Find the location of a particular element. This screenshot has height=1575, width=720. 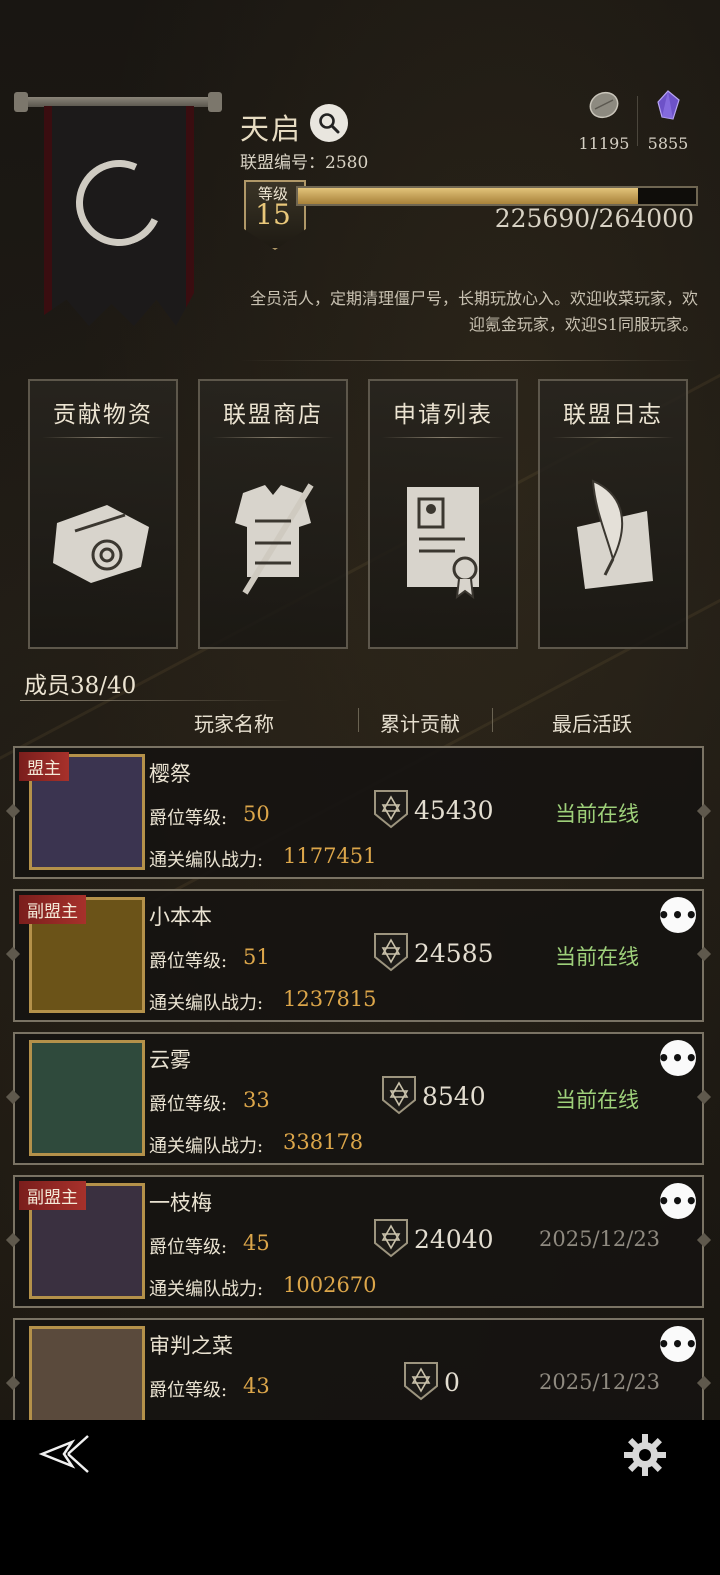

card-title: 贡献物资 is located at coordinates (103, 415).